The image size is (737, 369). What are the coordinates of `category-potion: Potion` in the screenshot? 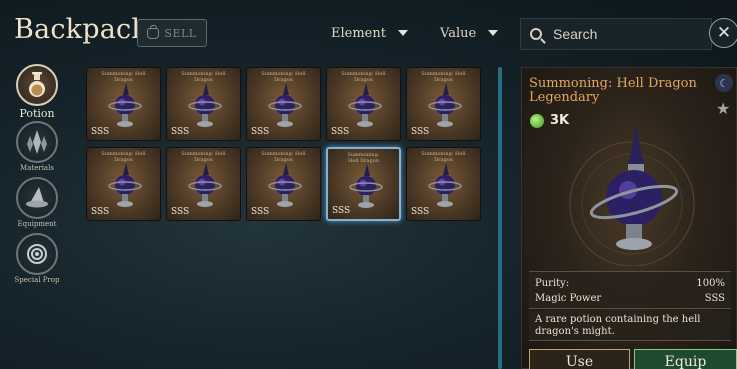 It's located at (37, 92).